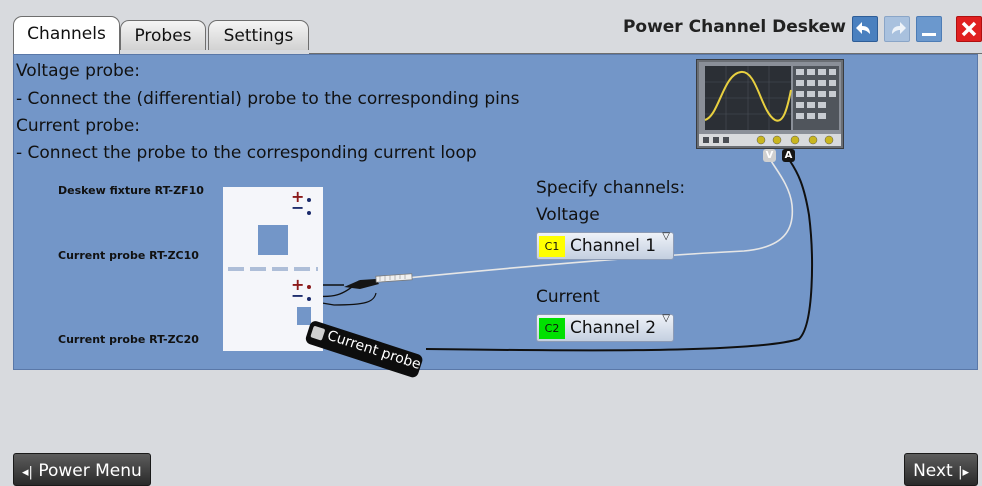  I want to click on next-label: Next, so click(933, 471).